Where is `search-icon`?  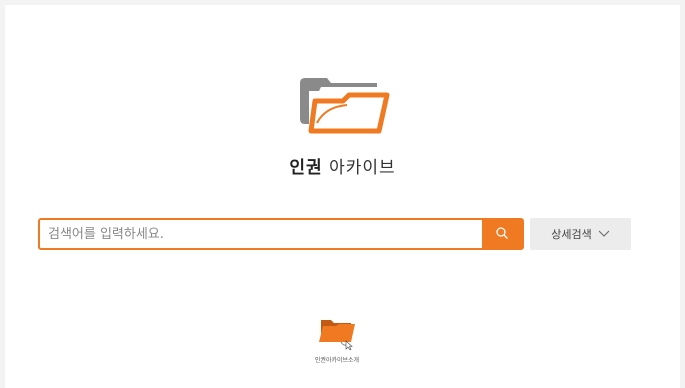
search-icon is located at coordinates (502, 234).